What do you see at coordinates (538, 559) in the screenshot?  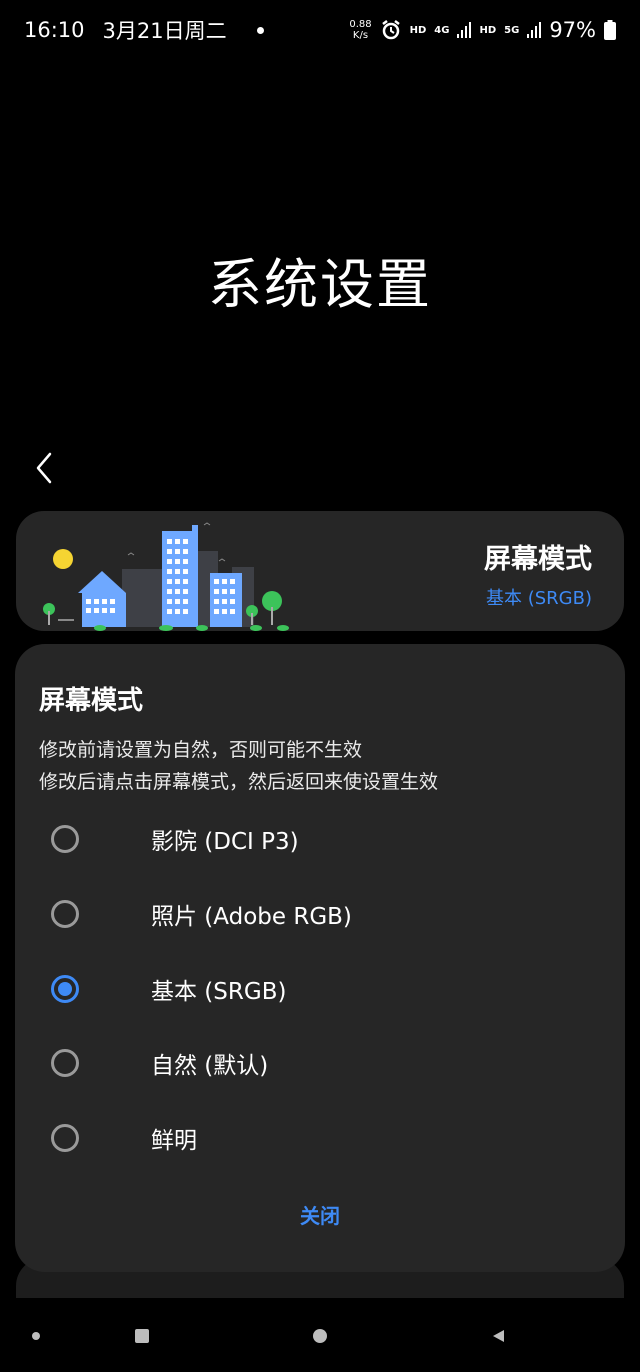 I see `header-card-title: 屏幕模式` at bounding box center [538, 559].